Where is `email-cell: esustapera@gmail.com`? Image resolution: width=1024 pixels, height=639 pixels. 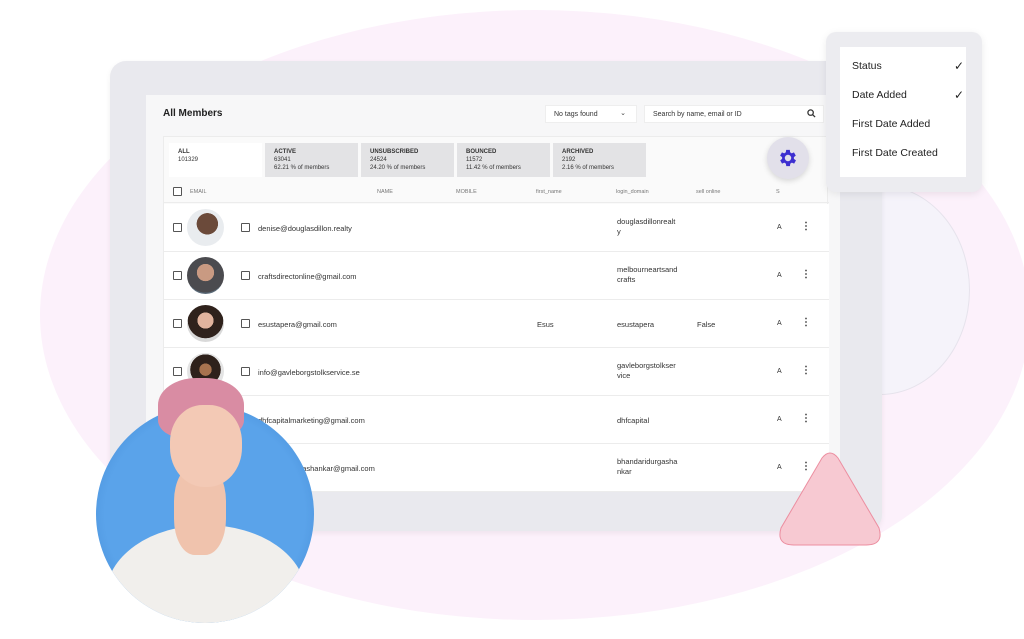 email-cell: esustapera@gmail.com is located at coordinates (297, 324).